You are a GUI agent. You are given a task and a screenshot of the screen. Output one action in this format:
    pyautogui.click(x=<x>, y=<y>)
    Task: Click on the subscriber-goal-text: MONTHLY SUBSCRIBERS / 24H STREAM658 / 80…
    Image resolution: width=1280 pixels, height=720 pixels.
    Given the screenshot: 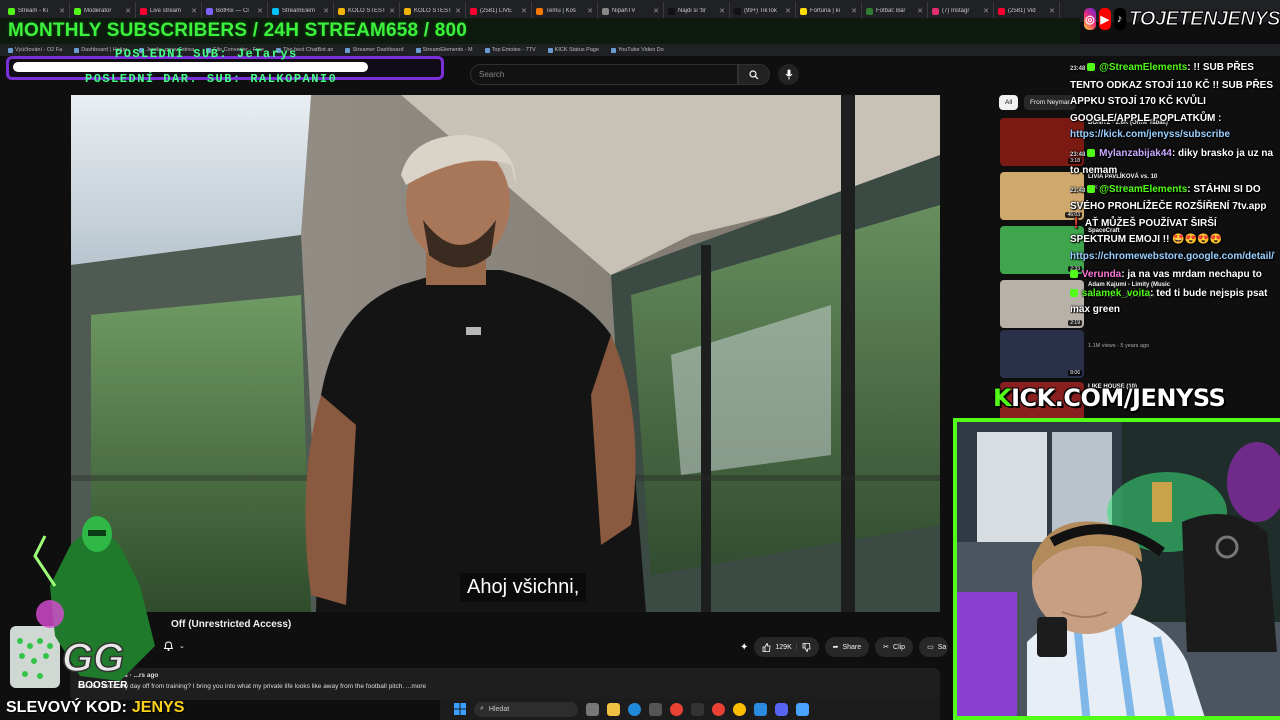 What is the action you would take?
    pyautogui.click(x=238, y=30)
    